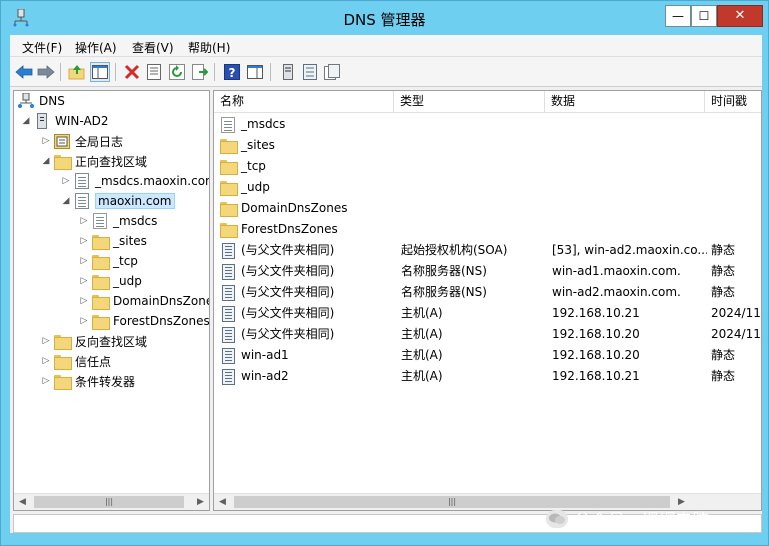  Describe the element at coordinates (112, 241) in the screenshot. I see `tree-node-child-sites: ▷ _sites` at that location.